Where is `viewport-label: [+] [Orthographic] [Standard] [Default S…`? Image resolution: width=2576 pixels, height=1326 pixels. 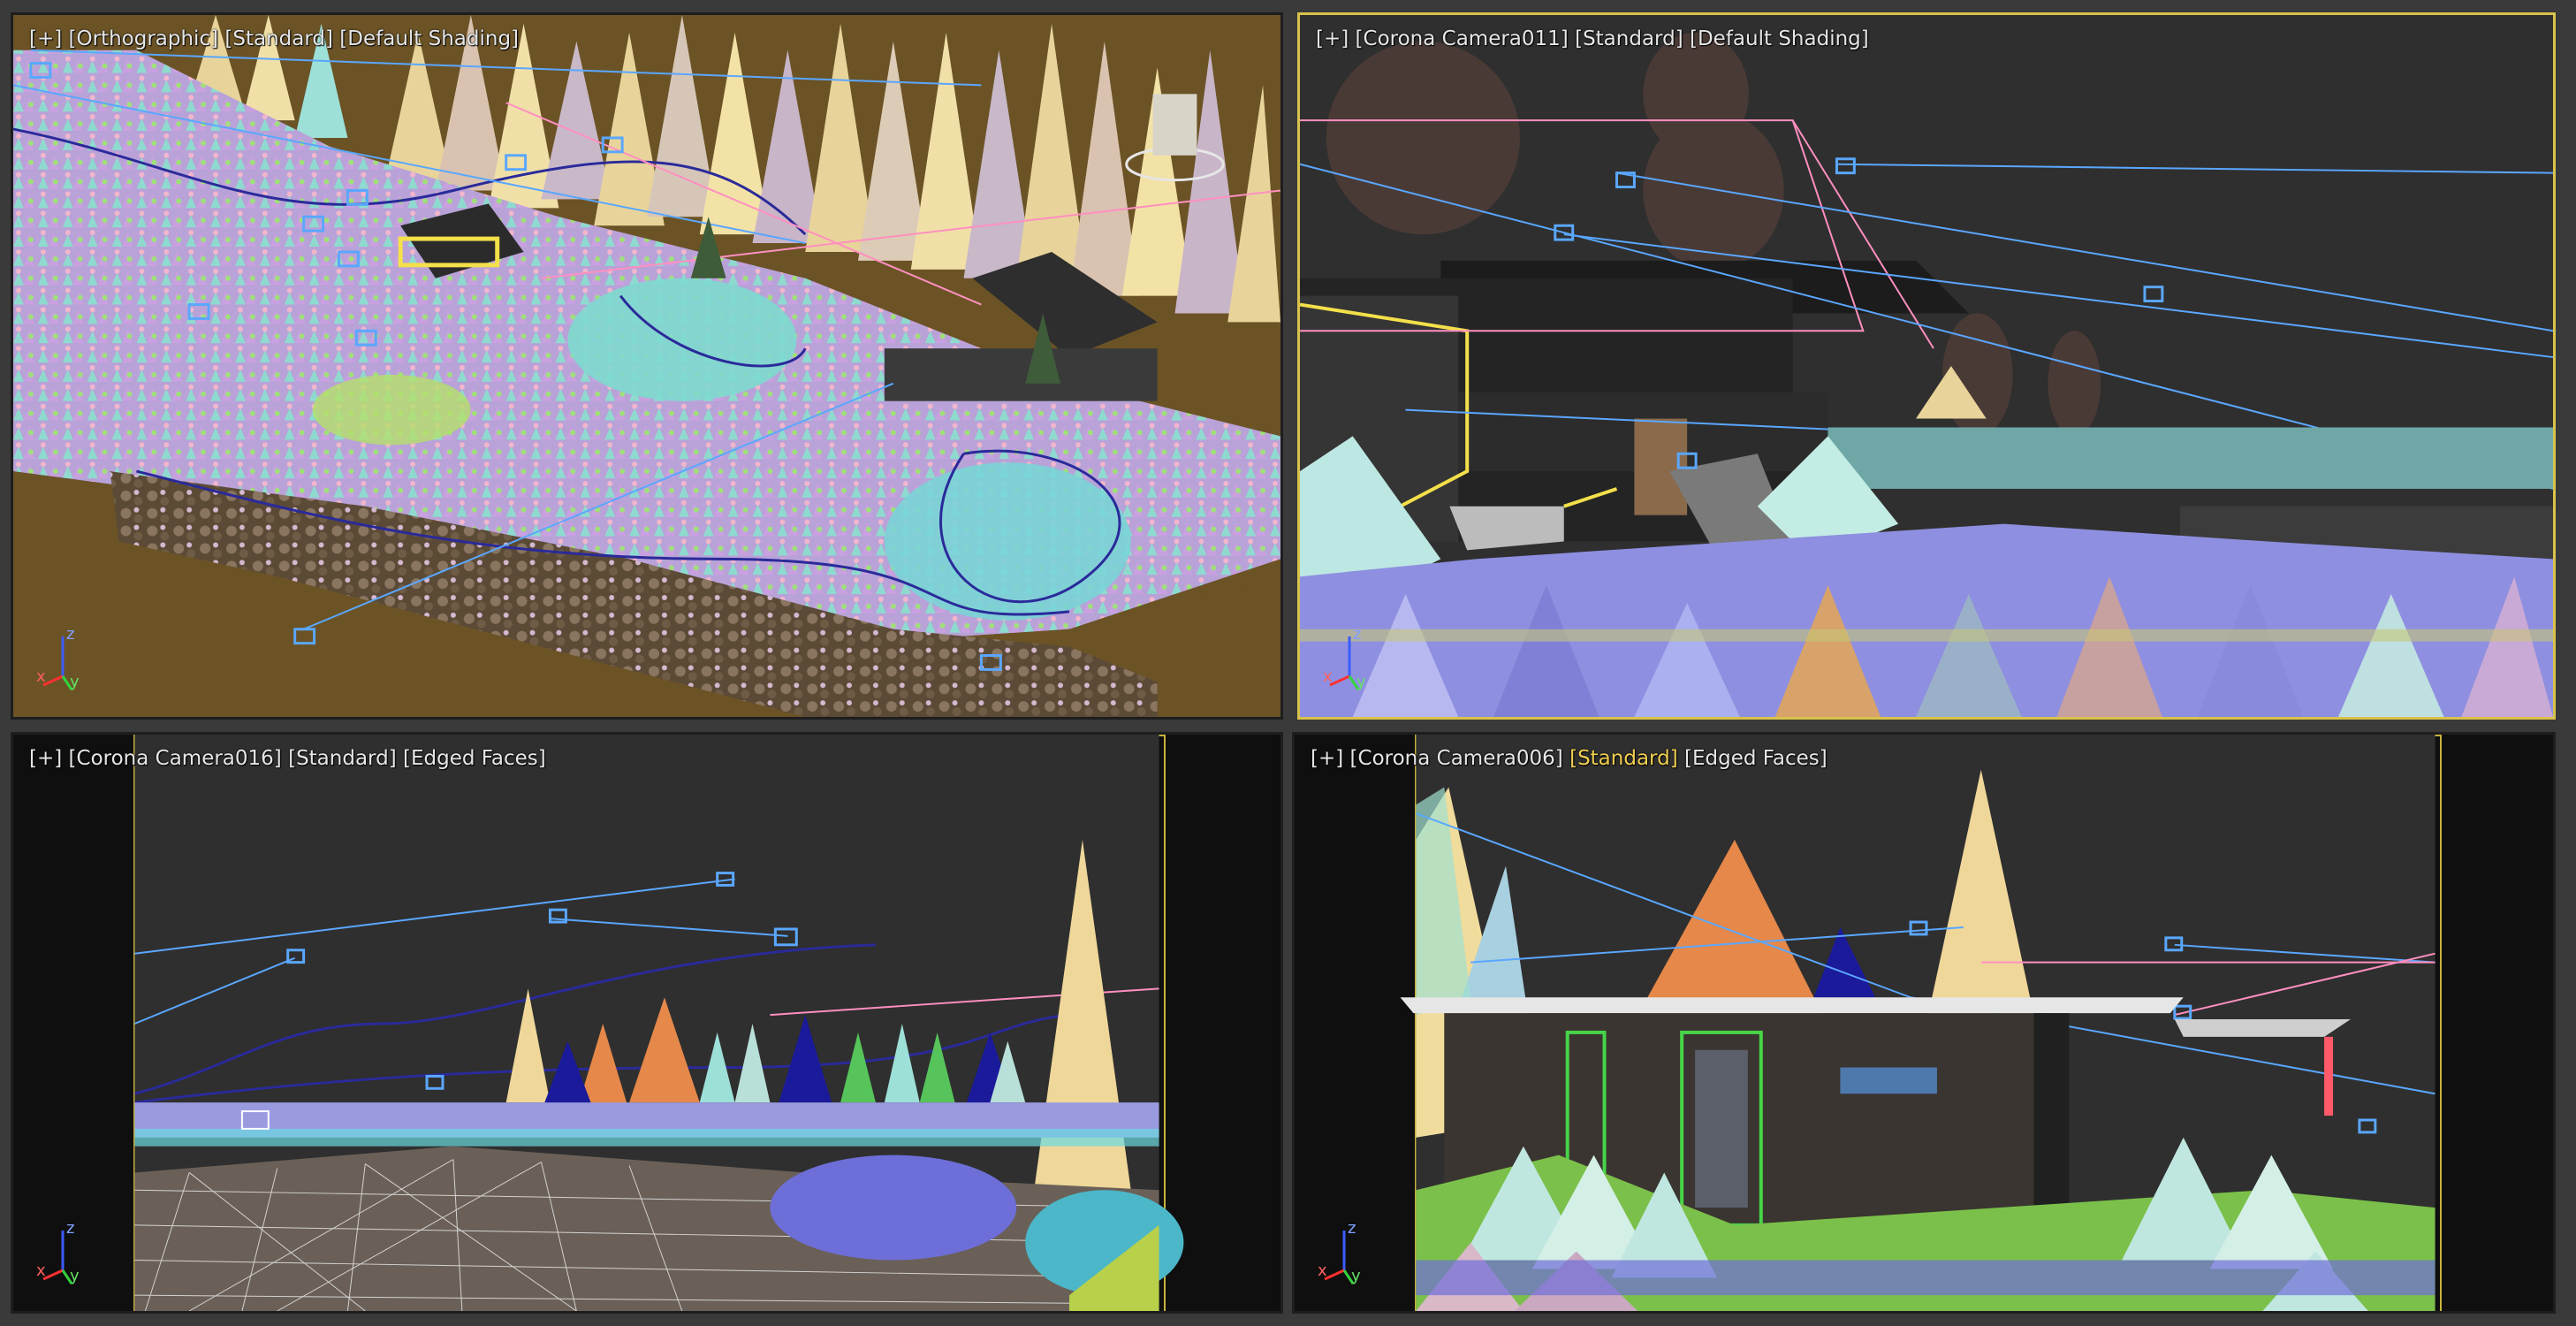 viewport-label: [+] [Orthographic] [Standard] [Default S… is located at coordinates (274, 38).